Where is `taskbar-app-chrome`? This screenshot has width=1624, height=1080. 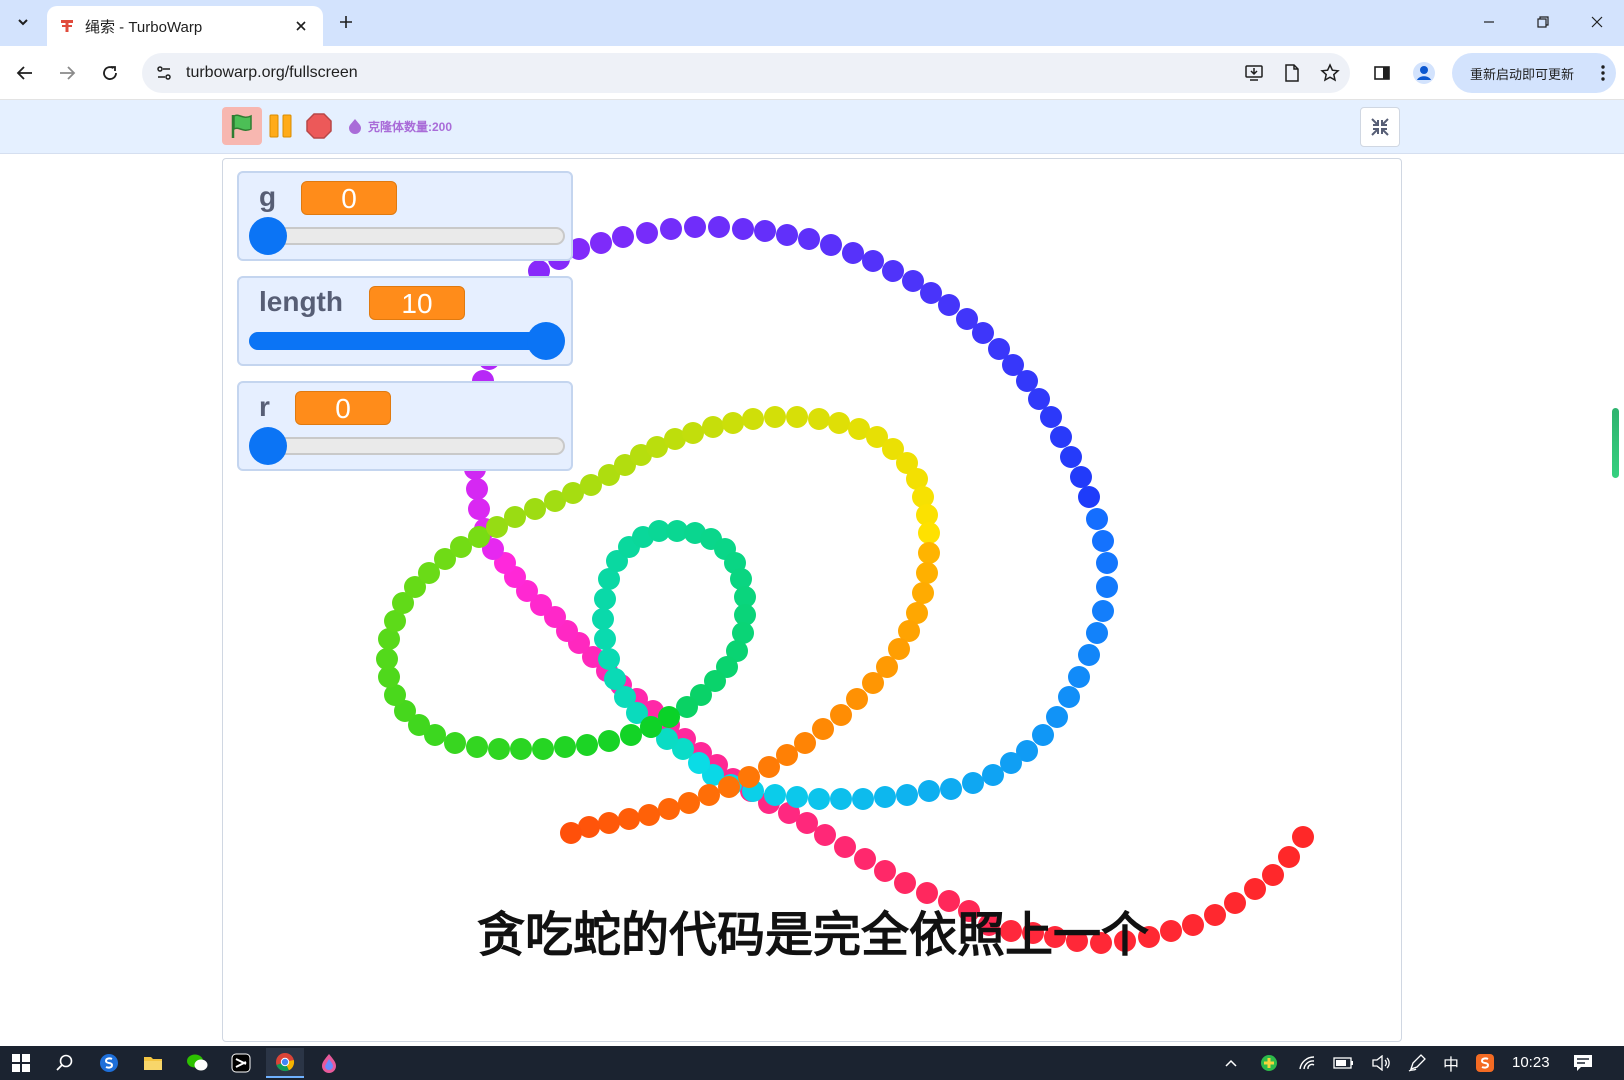 taskbar-app-chrome is located at coordinates (285, 1063).